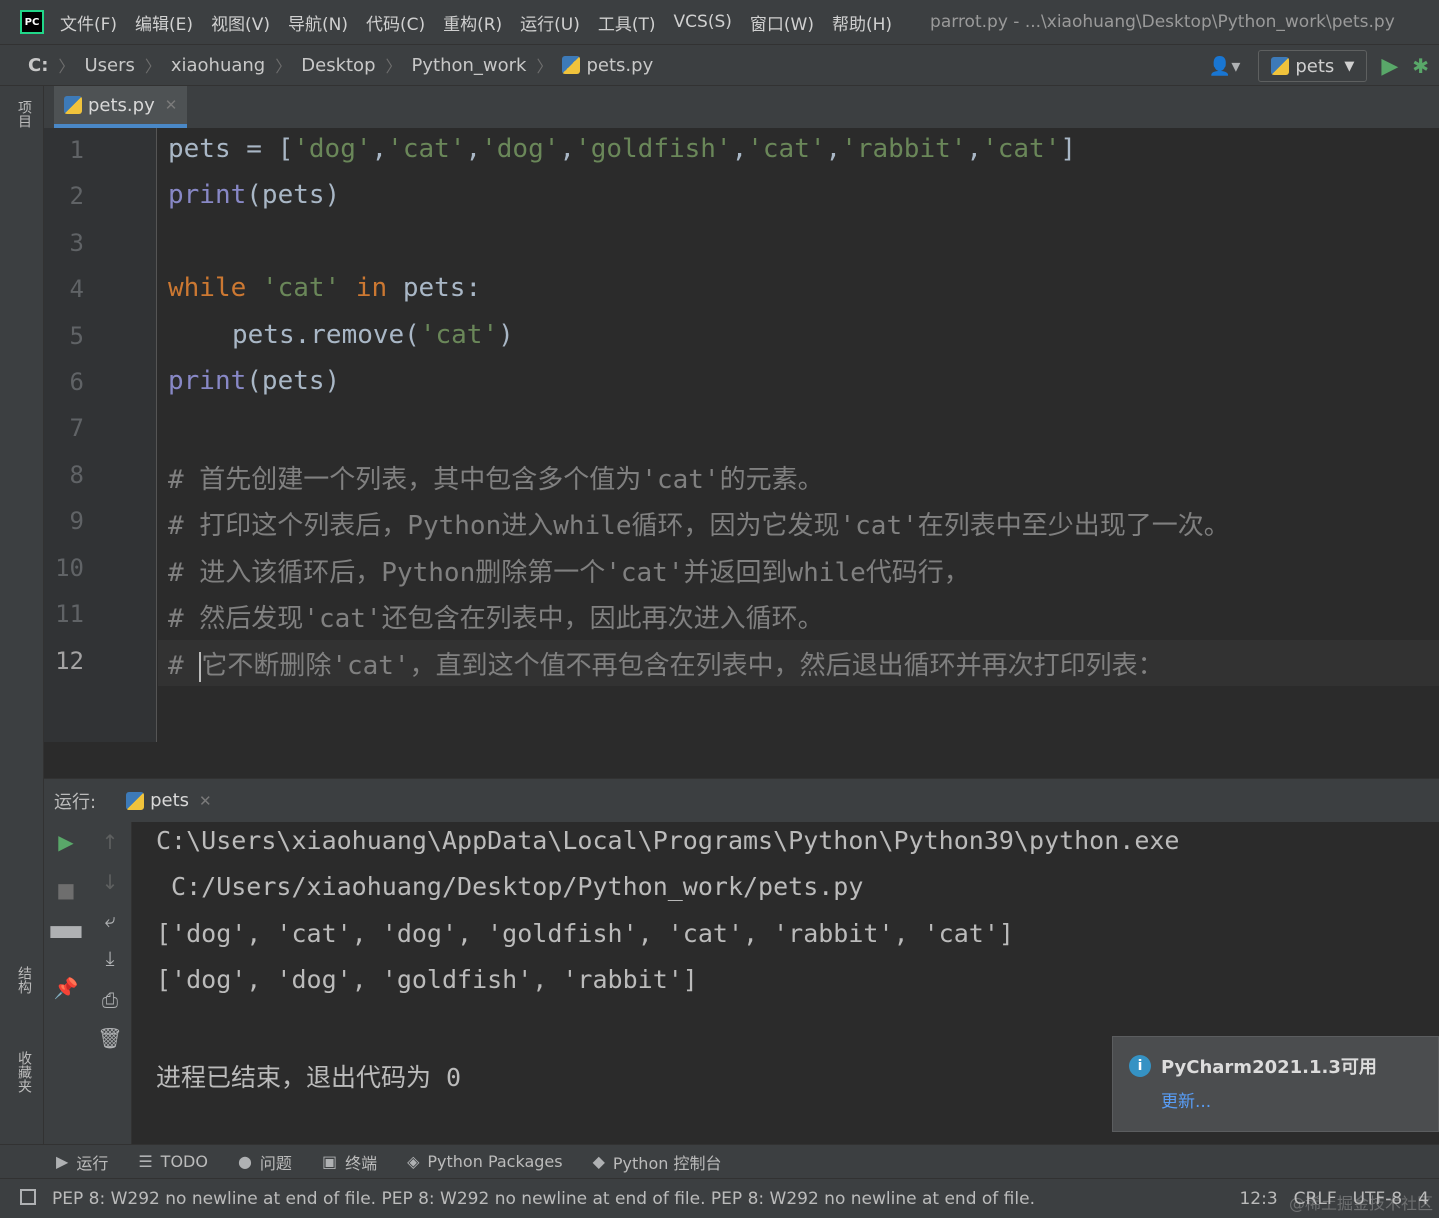  What do you see at coordinates (184, 666) in the screenshot?
I see `comment-prefix: #` at bounding box center [184, 666].